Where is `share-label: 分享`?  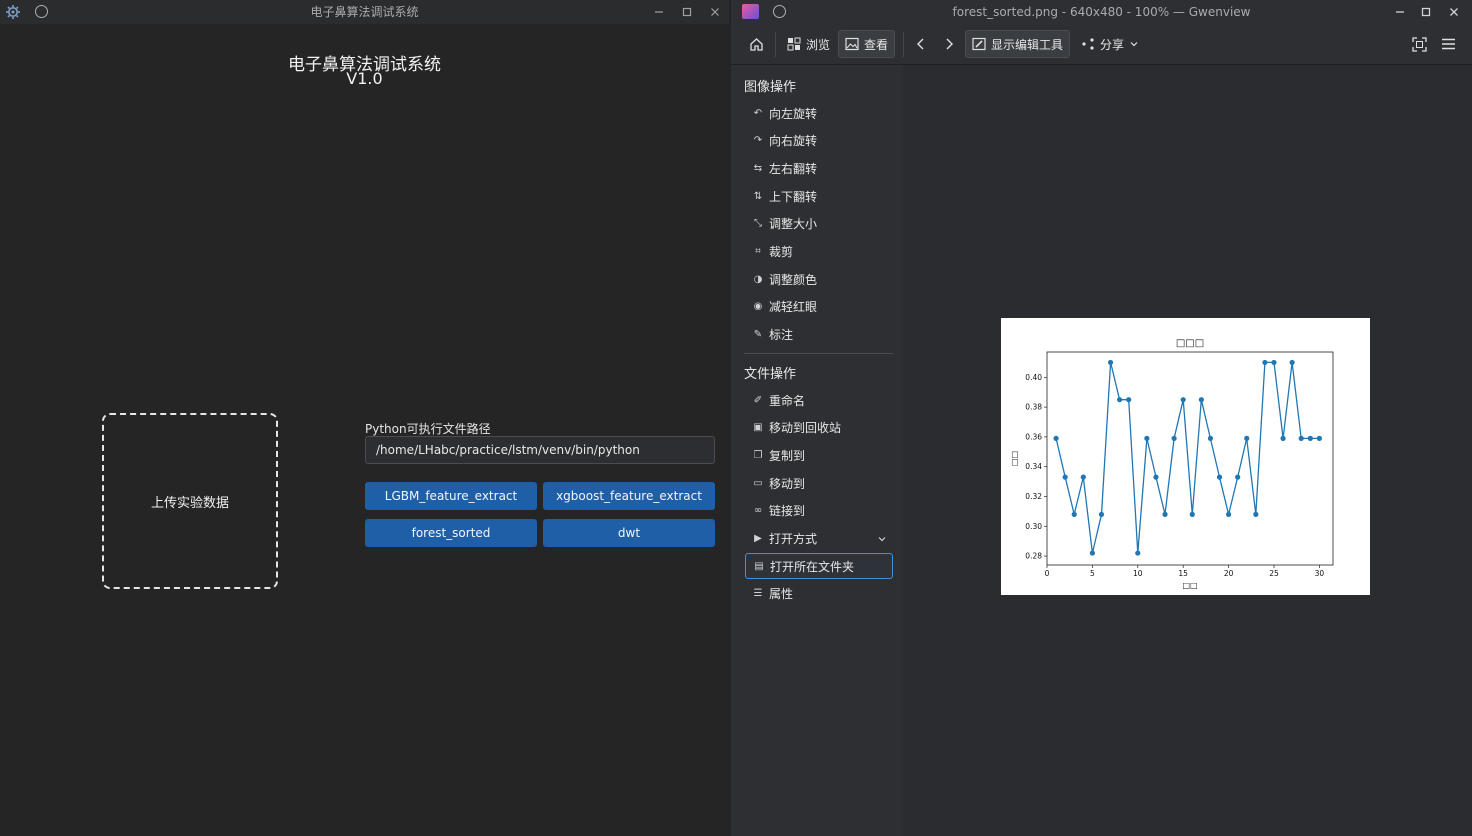
share-label: 分享 is located at coordinates (1112, 44).